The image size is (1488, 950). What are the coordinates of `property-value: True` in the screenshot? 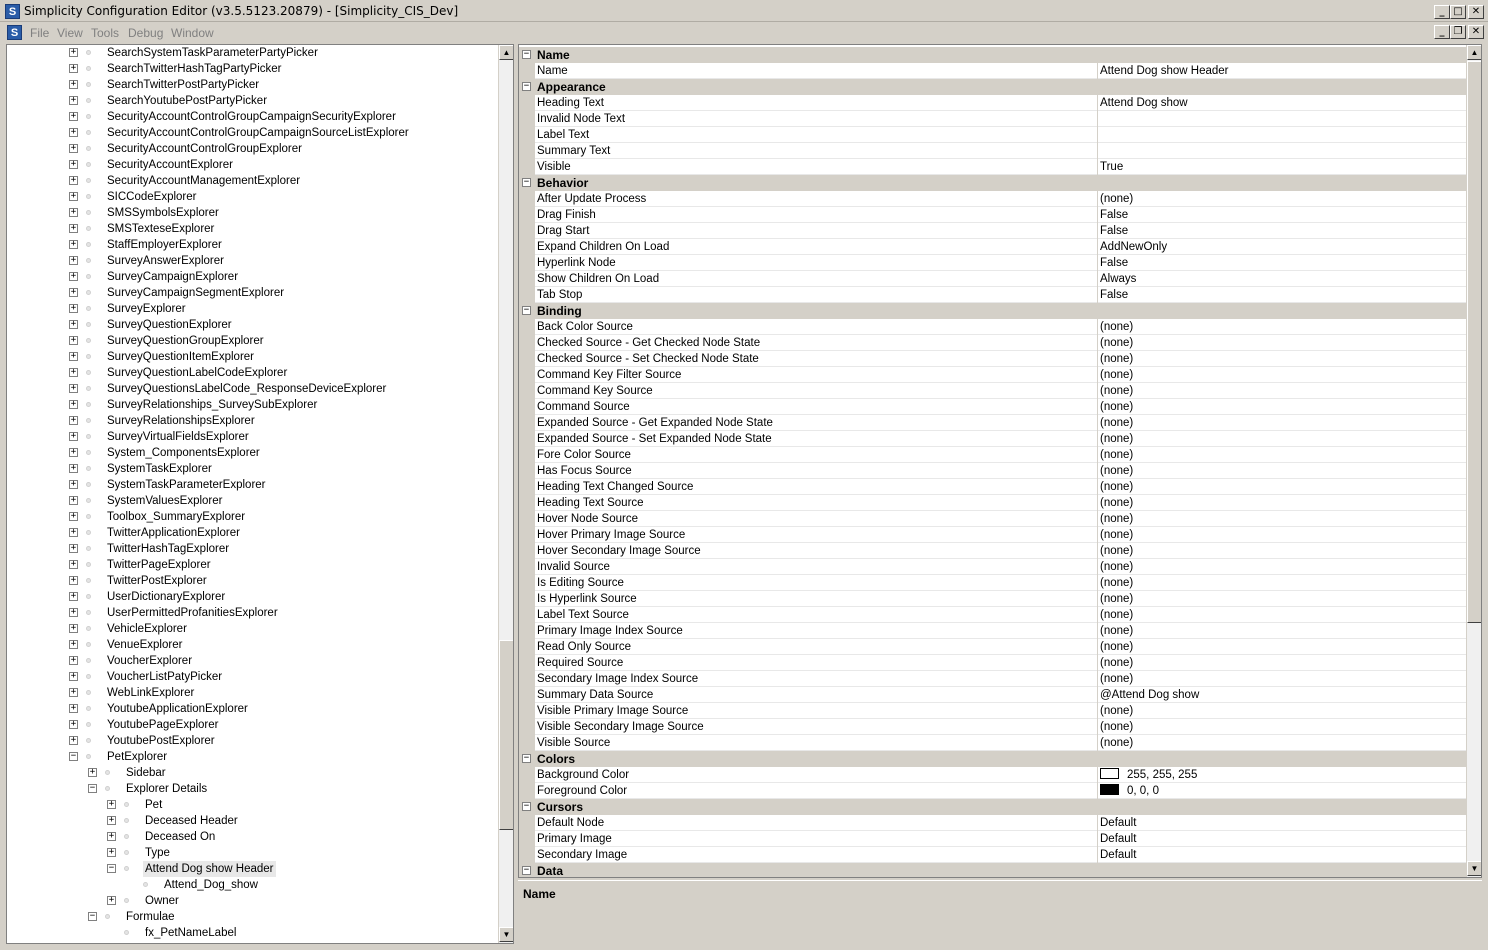 It's located at (1110, 167).